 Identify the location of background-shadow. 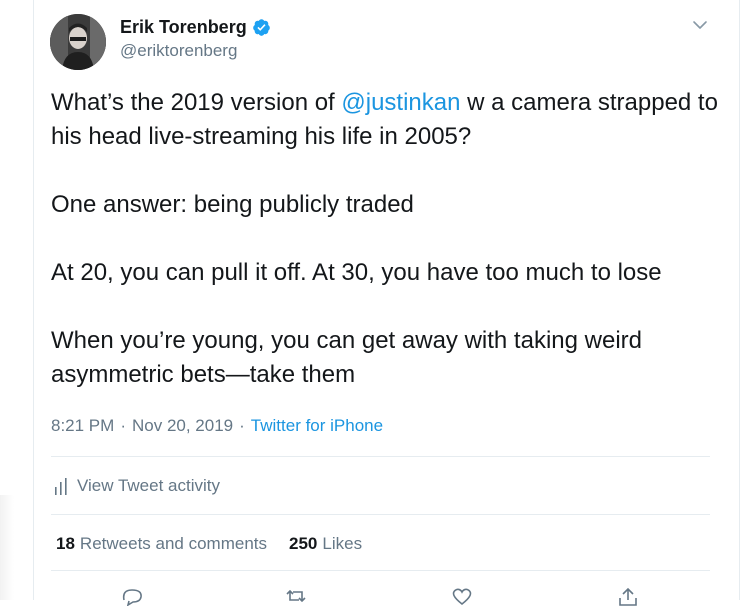
(7, 547).